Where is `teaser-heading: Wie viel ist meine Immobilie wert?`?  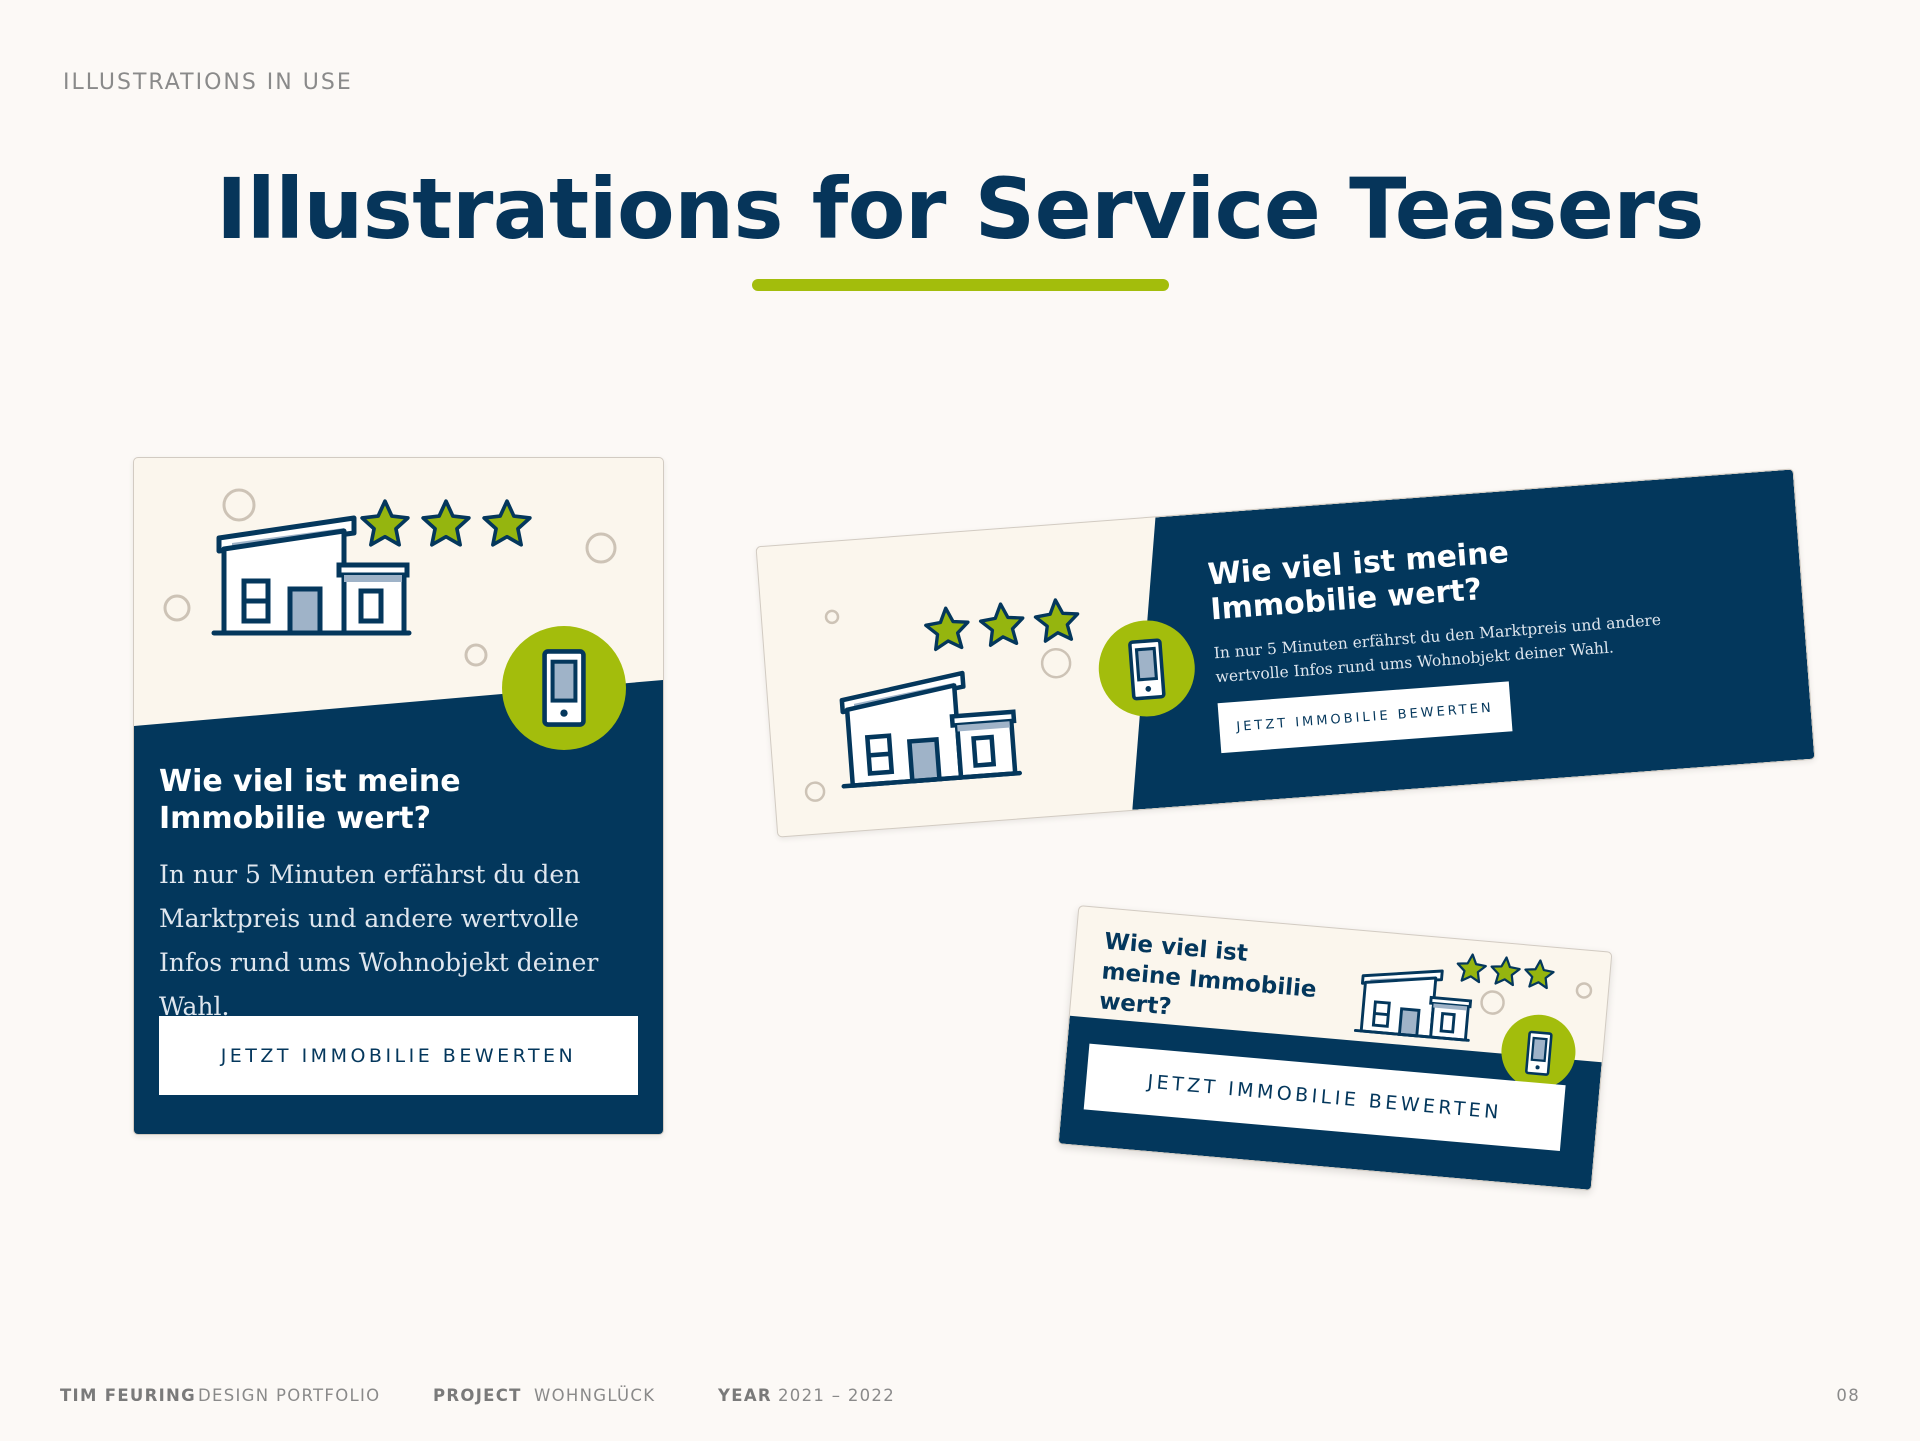
teaser-heading: Wie viel ist meine Immobilie wert? is located at coordinates (310, 800).